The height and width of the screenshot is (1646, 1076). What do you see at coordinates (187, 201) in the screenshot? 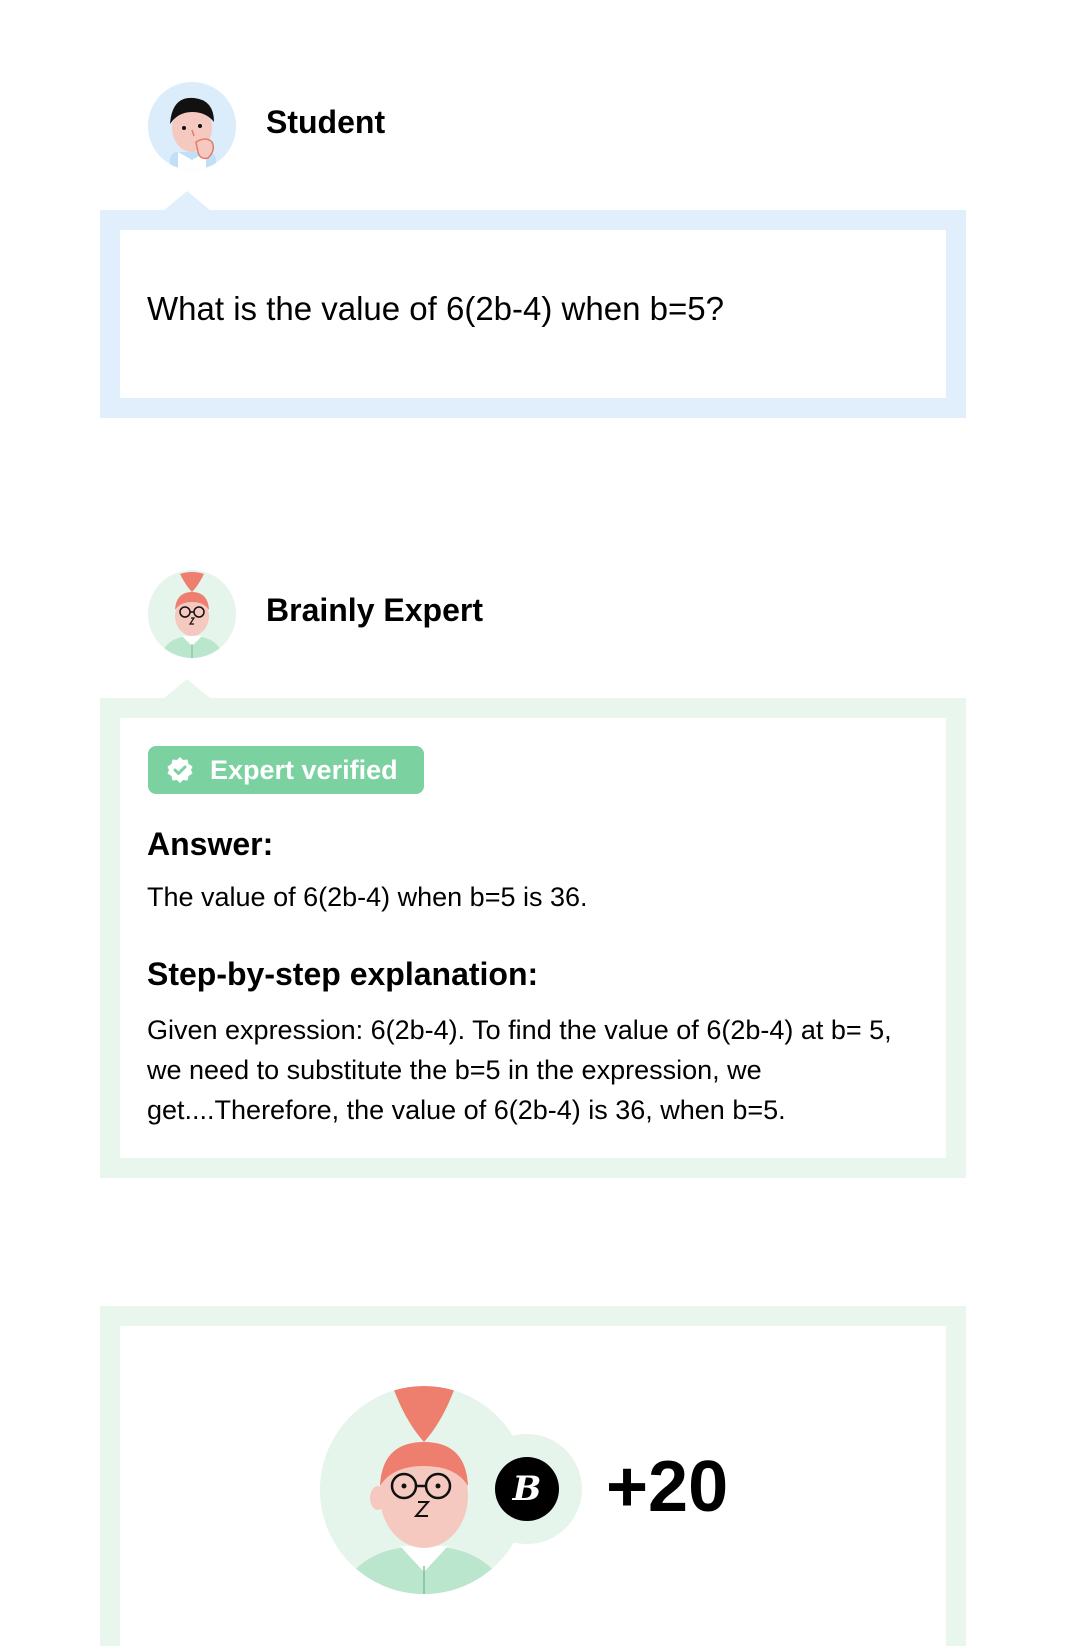
I see `question-bubble-pointer` at bounding box center [187, 201].